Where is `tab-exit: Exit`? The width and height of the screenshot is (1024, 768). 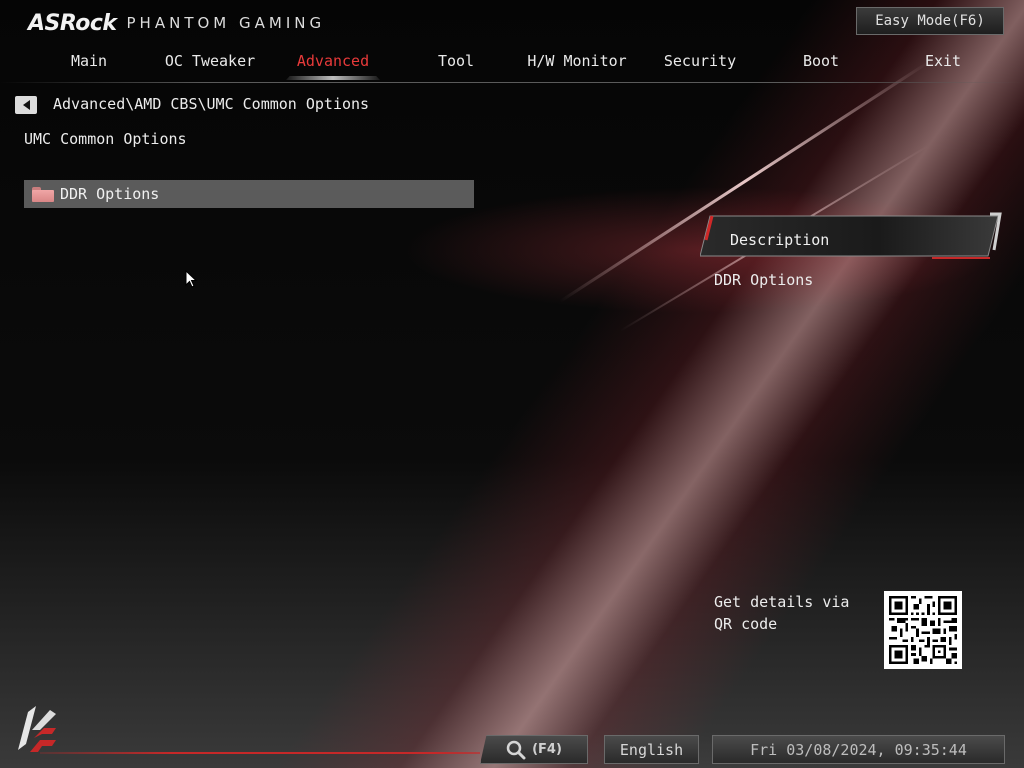
tab-exit: Exit is located at coordinates (943, 64).